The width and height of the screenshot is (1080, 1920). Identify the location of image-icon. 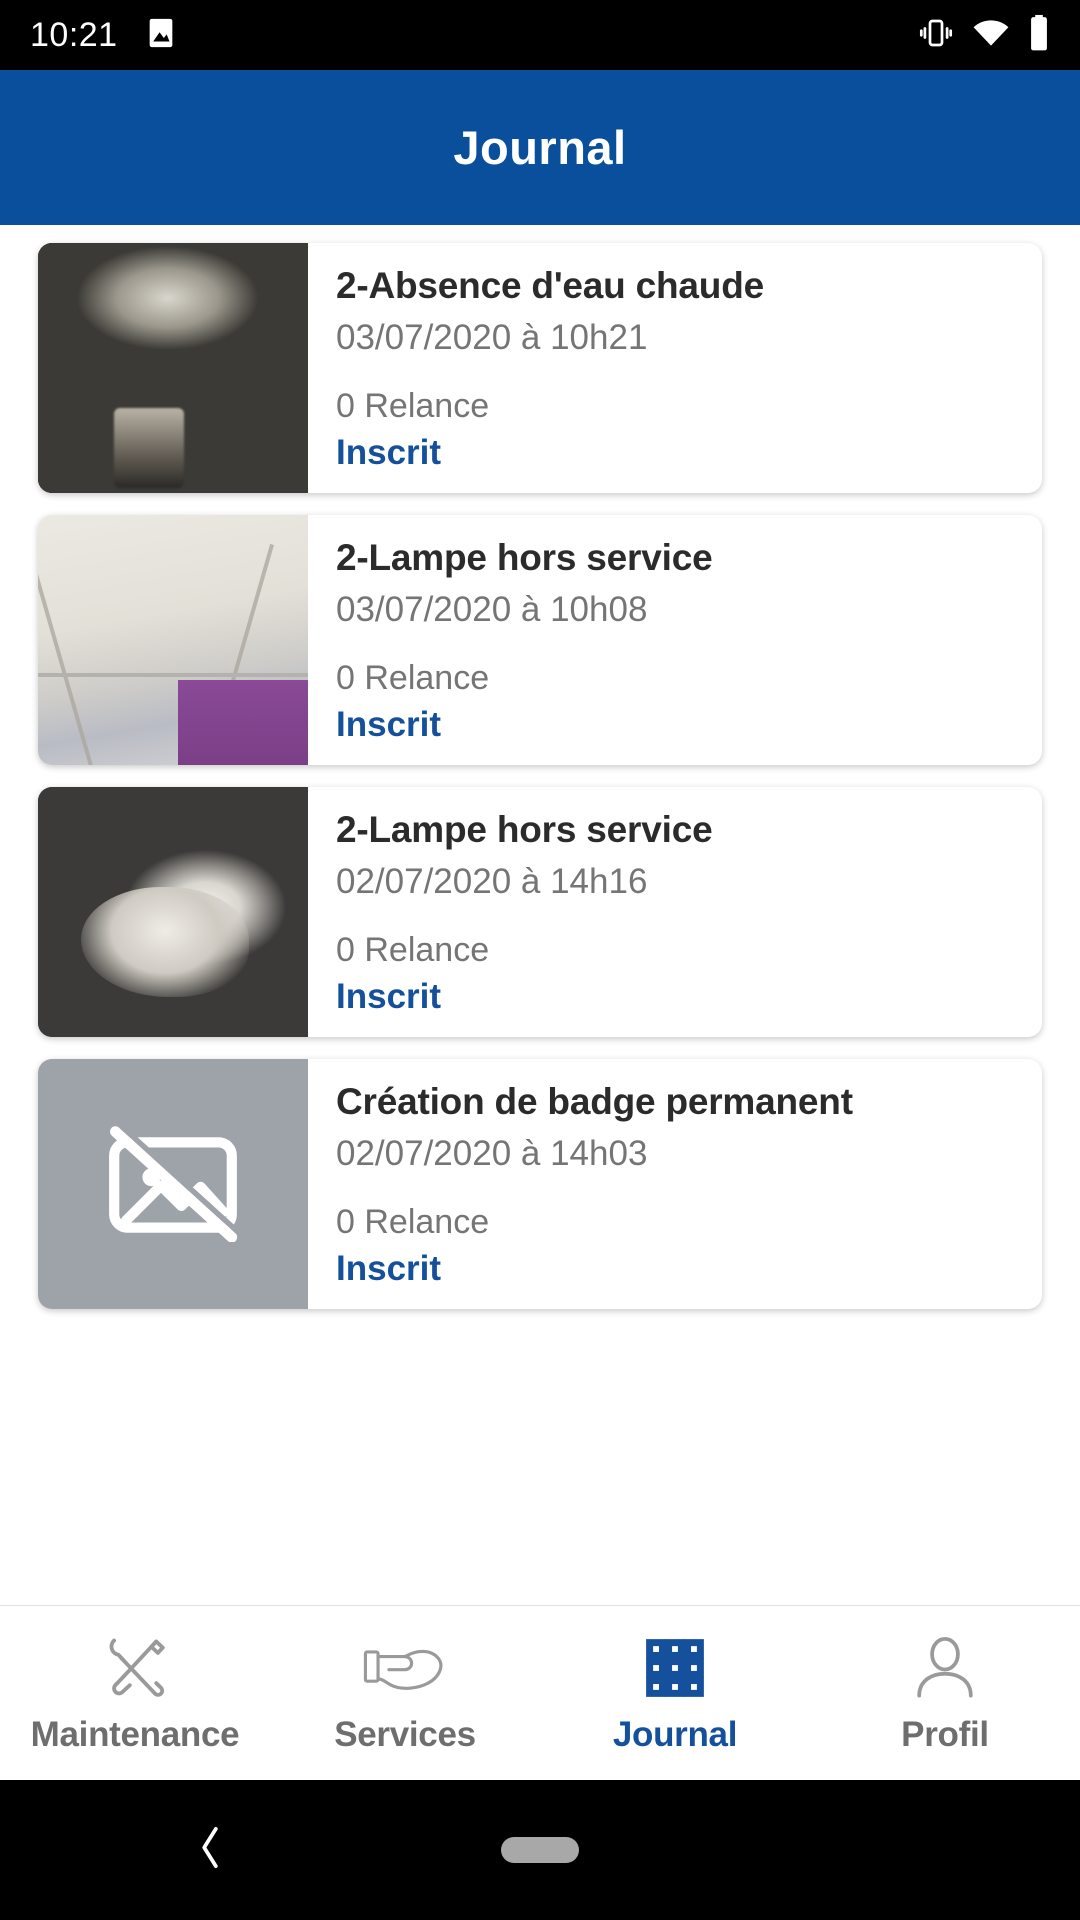
(161, 35).